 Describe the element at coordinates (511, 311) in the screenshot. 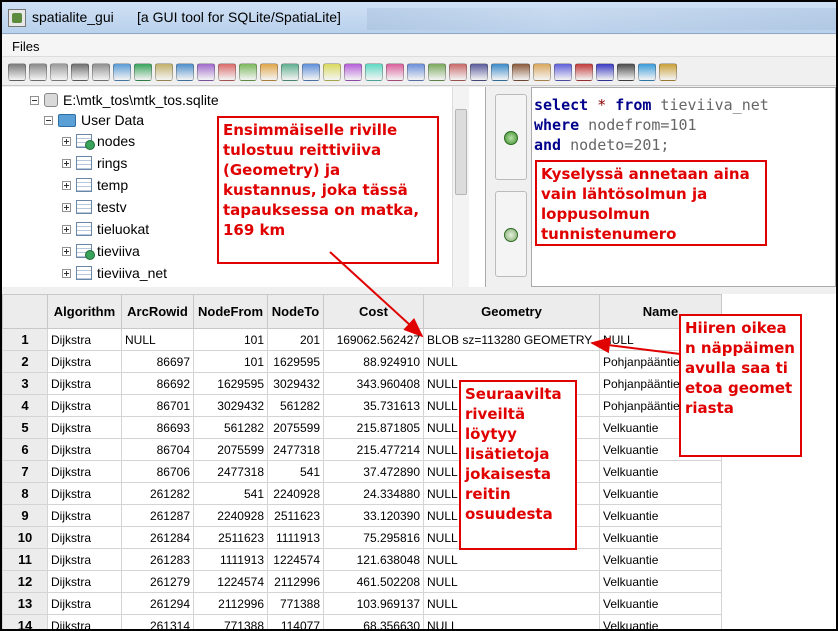

I see `column-header: Geometry` at that location.